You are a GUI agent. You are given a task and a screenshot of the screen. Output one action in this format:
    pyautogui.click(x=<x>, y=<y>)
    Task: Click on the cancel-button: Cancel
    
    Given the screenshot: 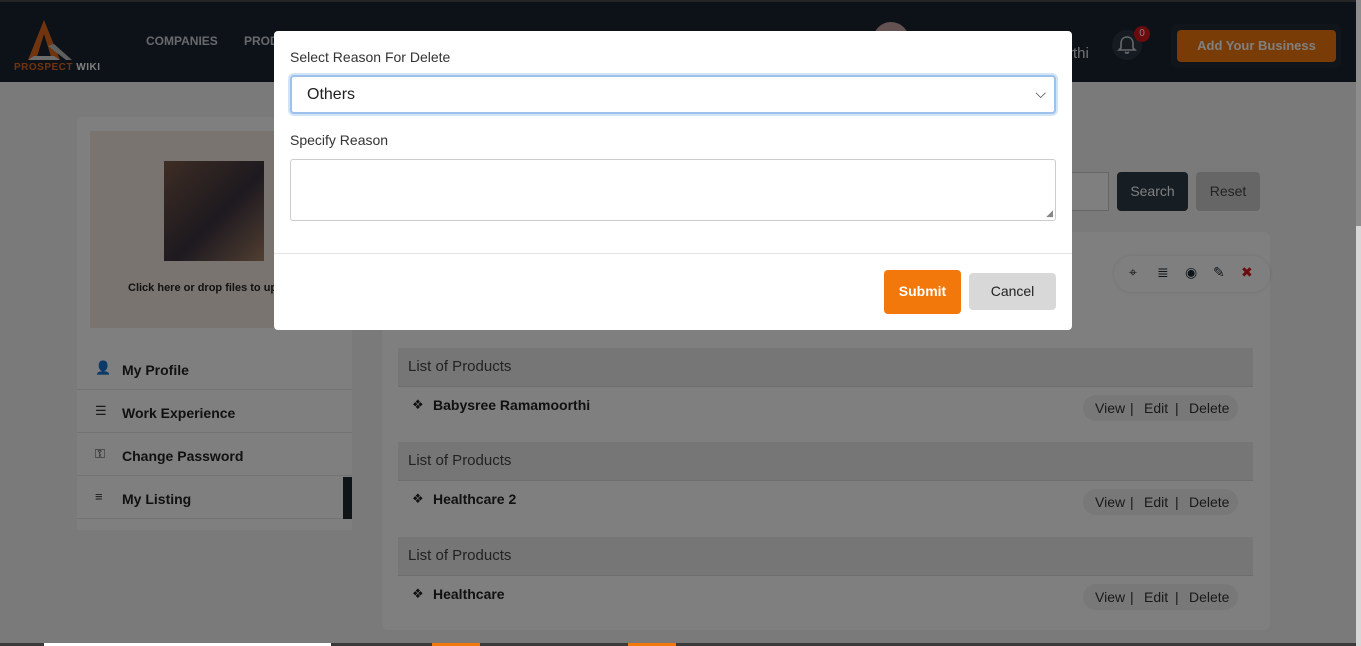 What is the action you would take?
    pyautogui.click(x=1012, y=291)
    